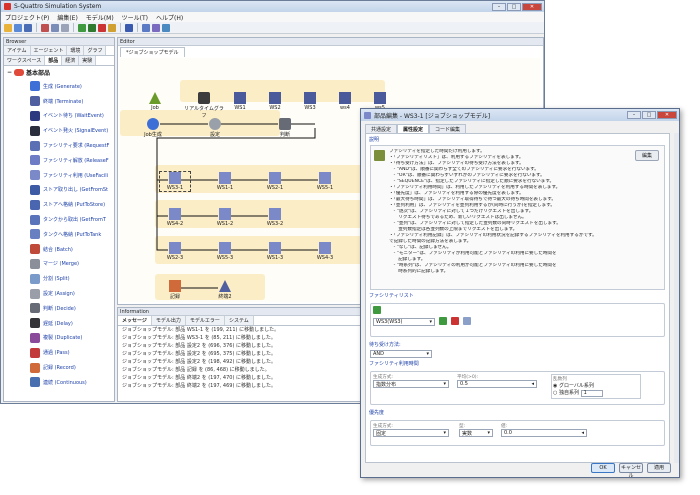 The width and height of the screenshot is (700, 495). What do you see at coordinates (497, 384) in the screenshot?
I see `mean-input: 0.5 ◂` at bounding box center [497, 384].